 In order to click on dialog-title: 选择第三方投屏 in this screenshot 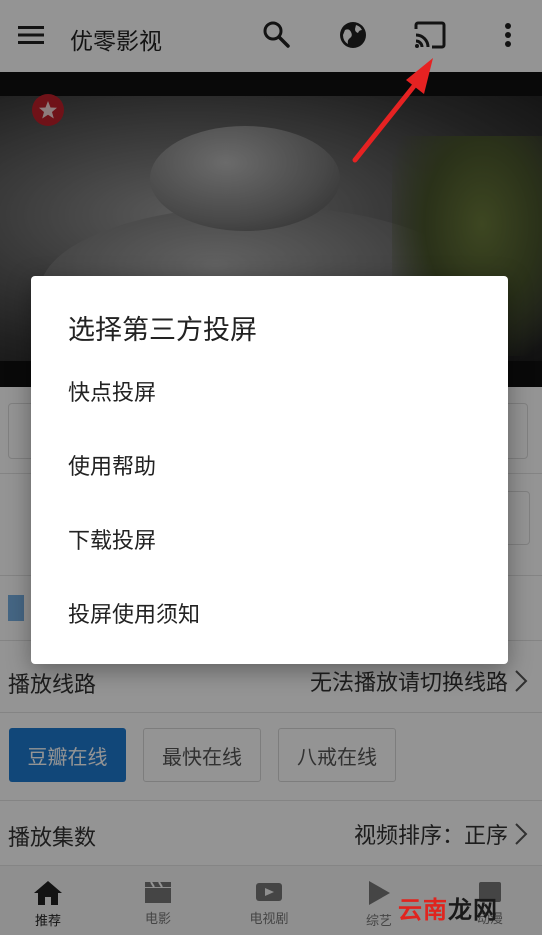, I will do `click(162, 330)`.